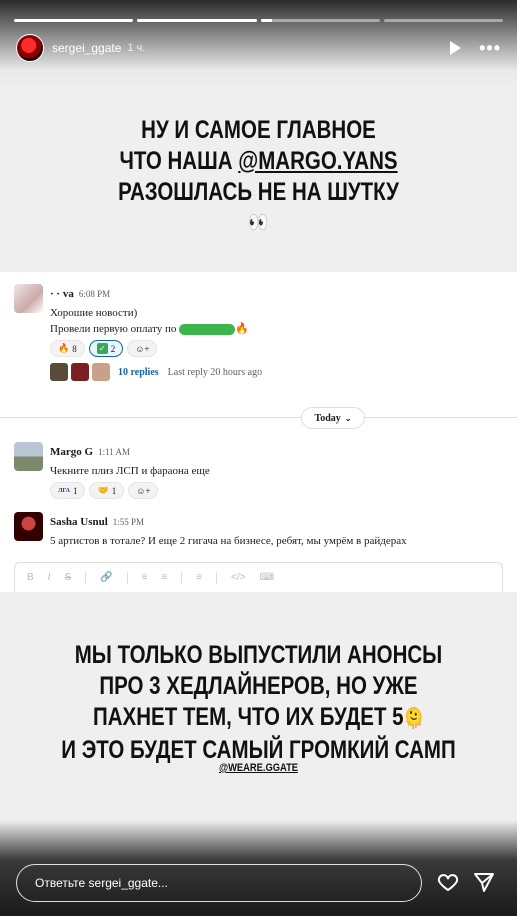 This screenshot has height=916, width=517. I want to click on italic-icon: I, so click(49, 577).